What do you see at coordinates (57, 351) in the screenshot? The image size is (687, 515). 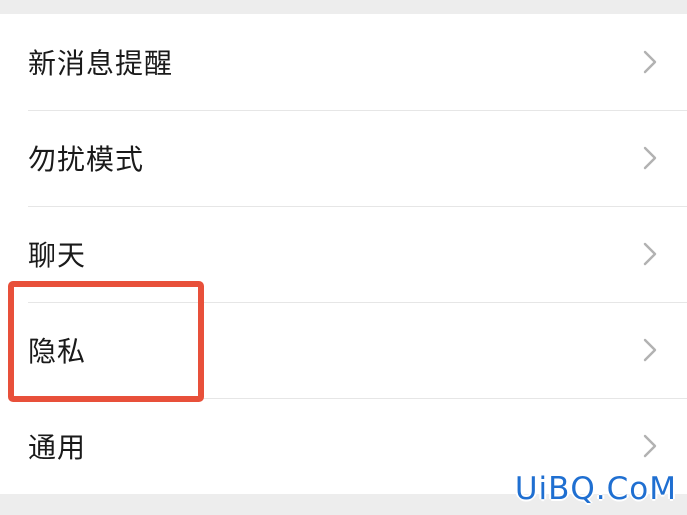 I see `settings-item-label: 隐私` at bounding box center [57, 351].